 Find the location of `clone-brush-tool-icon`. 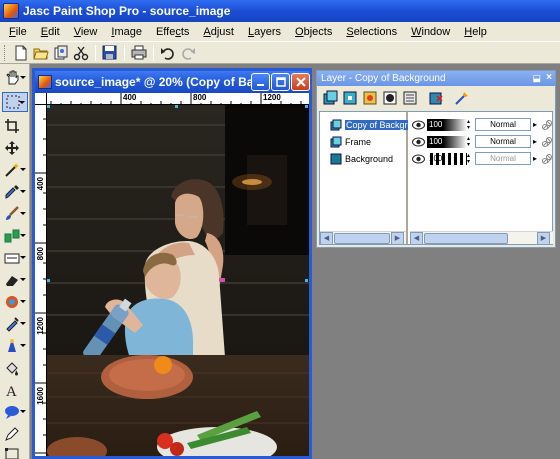

clone-brush-tool-icon is located at coordinates (15, 236).